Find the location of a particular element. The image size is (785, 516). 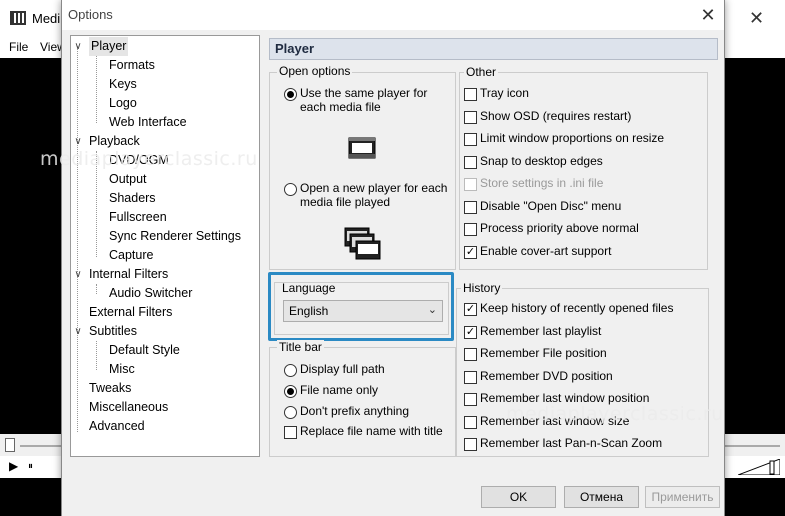

history-option-label: Remember last playlist is located at coordinates (541, 330).